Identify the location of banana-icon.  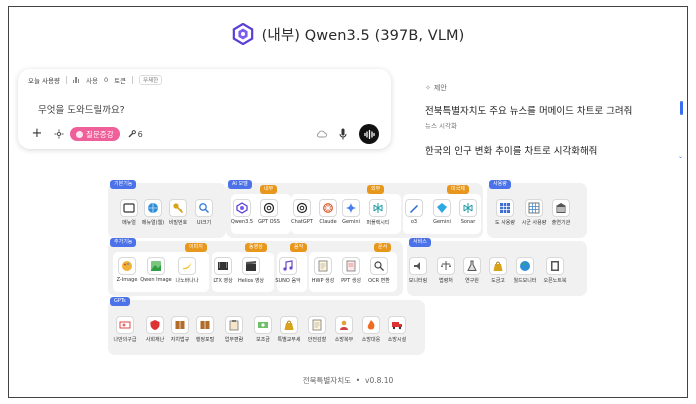
(187, 266).